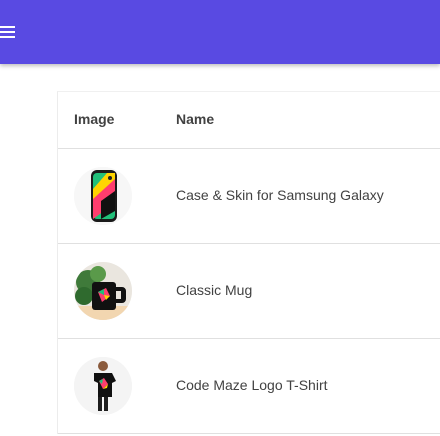 This screenshot has width=440, height=436. I want to click on hamburger-menu-icon, so click(7, 32).